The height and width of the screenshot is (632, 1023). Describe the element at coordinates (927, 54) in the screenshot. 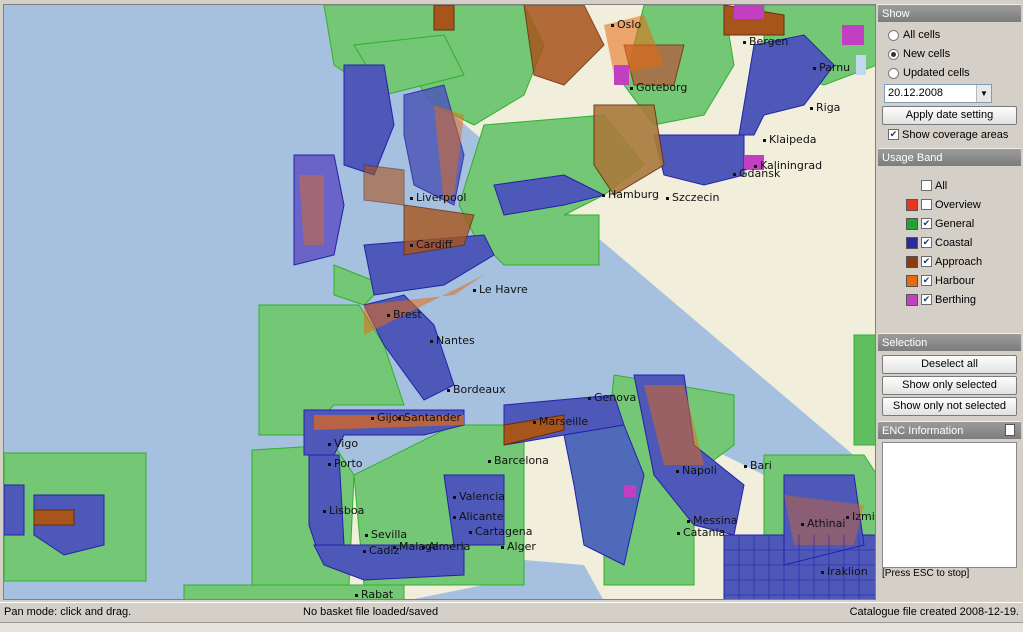

I see `radio-new-cells-label: New cells` at that location.